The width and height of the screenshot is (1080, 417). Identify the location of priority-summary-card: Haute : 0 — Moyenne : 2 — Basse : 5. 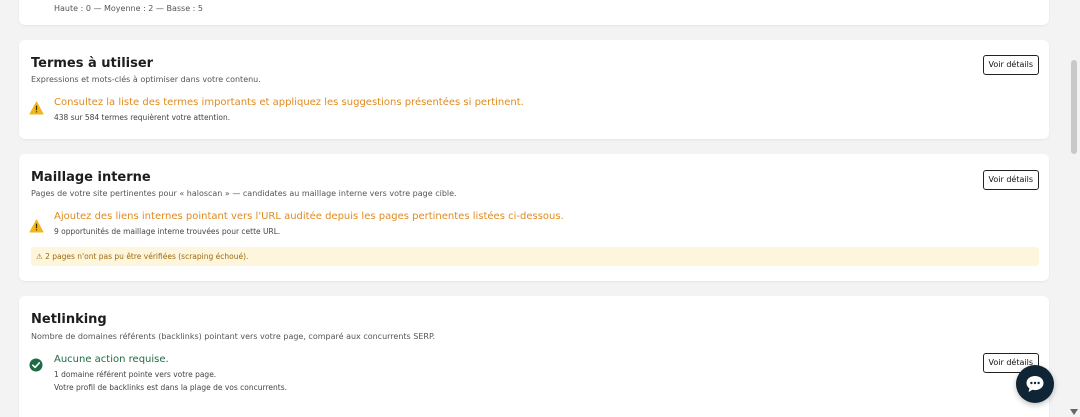
(534, 12).